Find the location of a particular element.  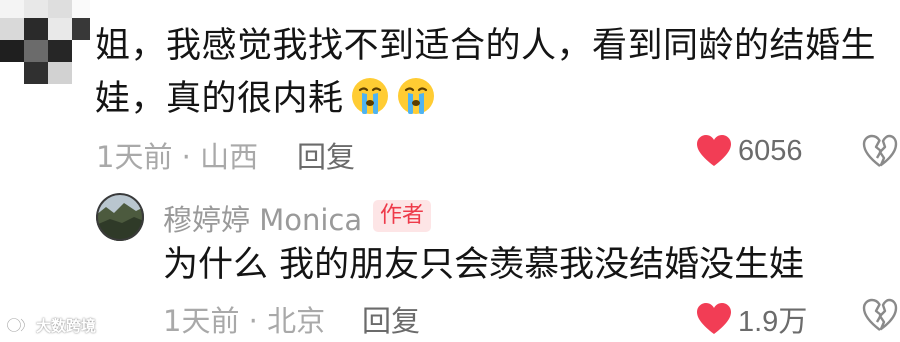

reply-author-avatar is located at coordinates (120, 217).